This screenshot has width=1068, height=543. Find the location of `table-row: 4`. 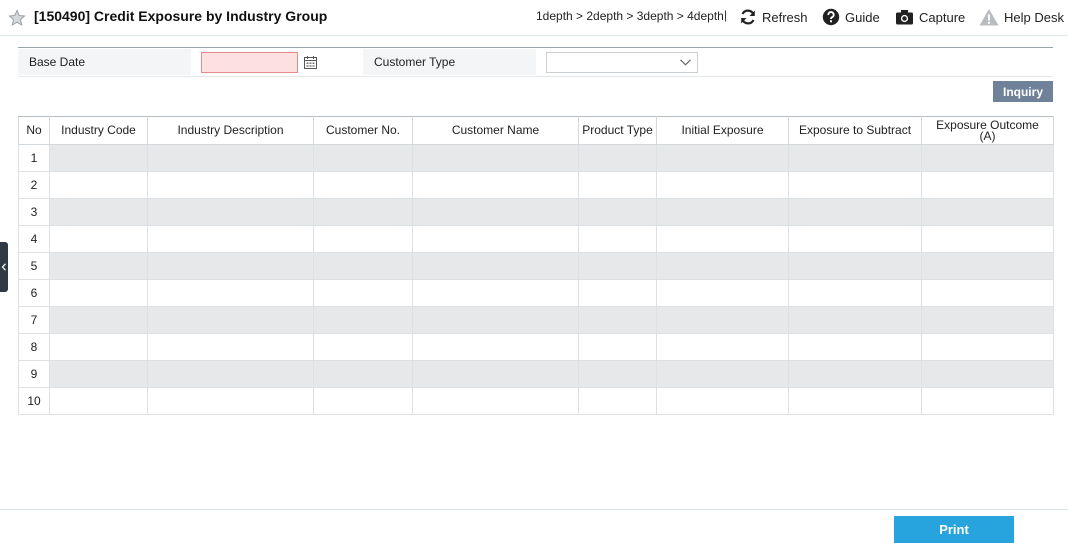

table-row: 4 is located at coordinates (536, 239).